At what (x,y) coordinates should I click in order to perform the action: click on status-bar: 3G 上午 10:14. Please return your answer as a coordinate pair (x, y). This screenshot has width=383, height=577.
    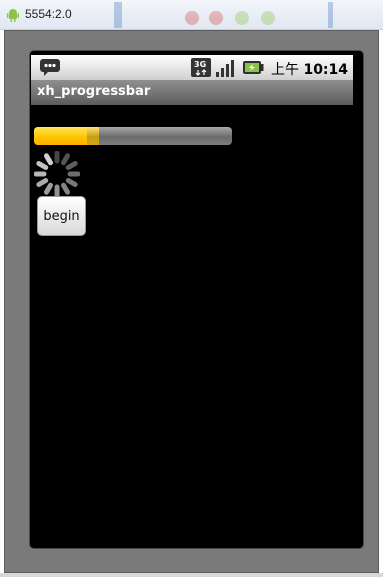
    Looking at the image, I should click on (192, 67).